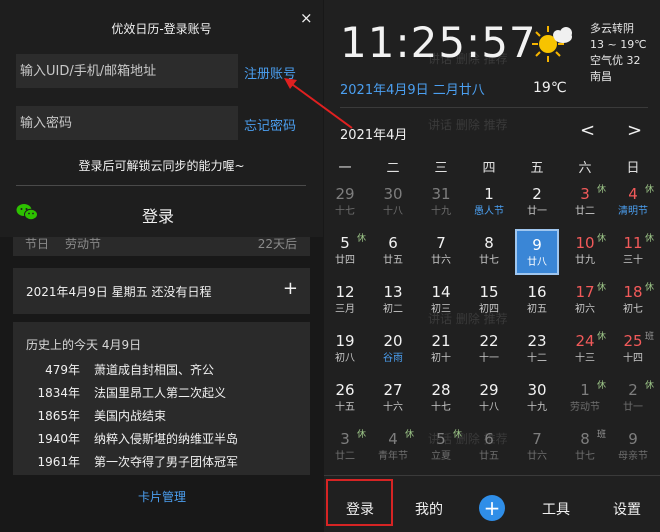  What do you see at coordinates (345, 358) in the screenshot?
I see `lunar-label: 初八` at bounding box center [345, 358].